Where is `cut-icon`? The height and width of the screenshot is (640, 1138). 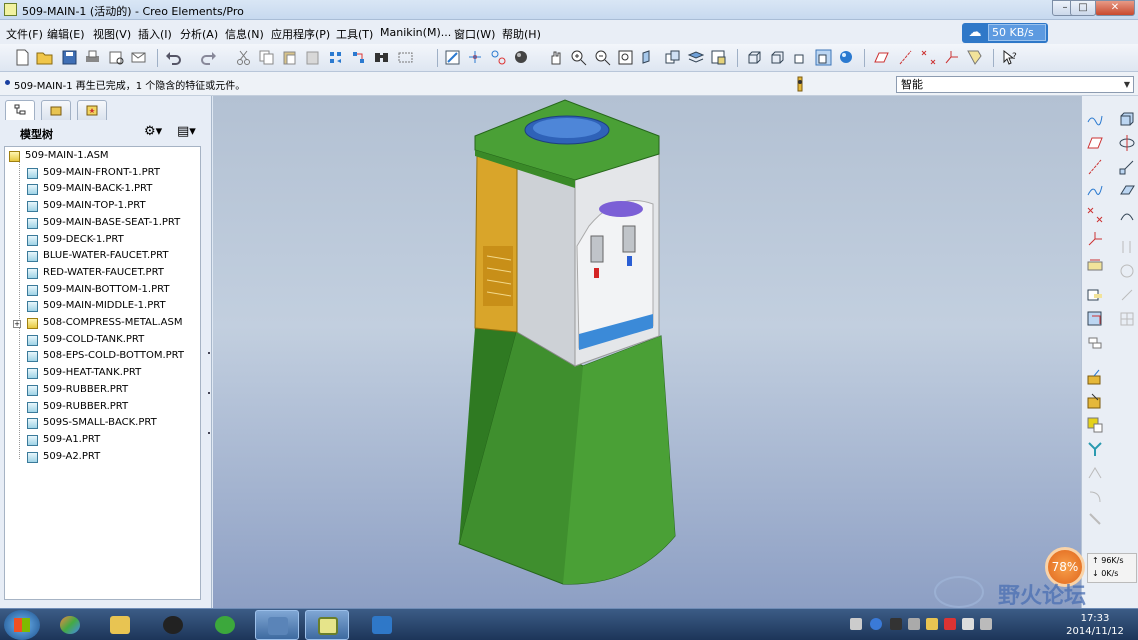 cut-icon is located at coordinates (243, 57).